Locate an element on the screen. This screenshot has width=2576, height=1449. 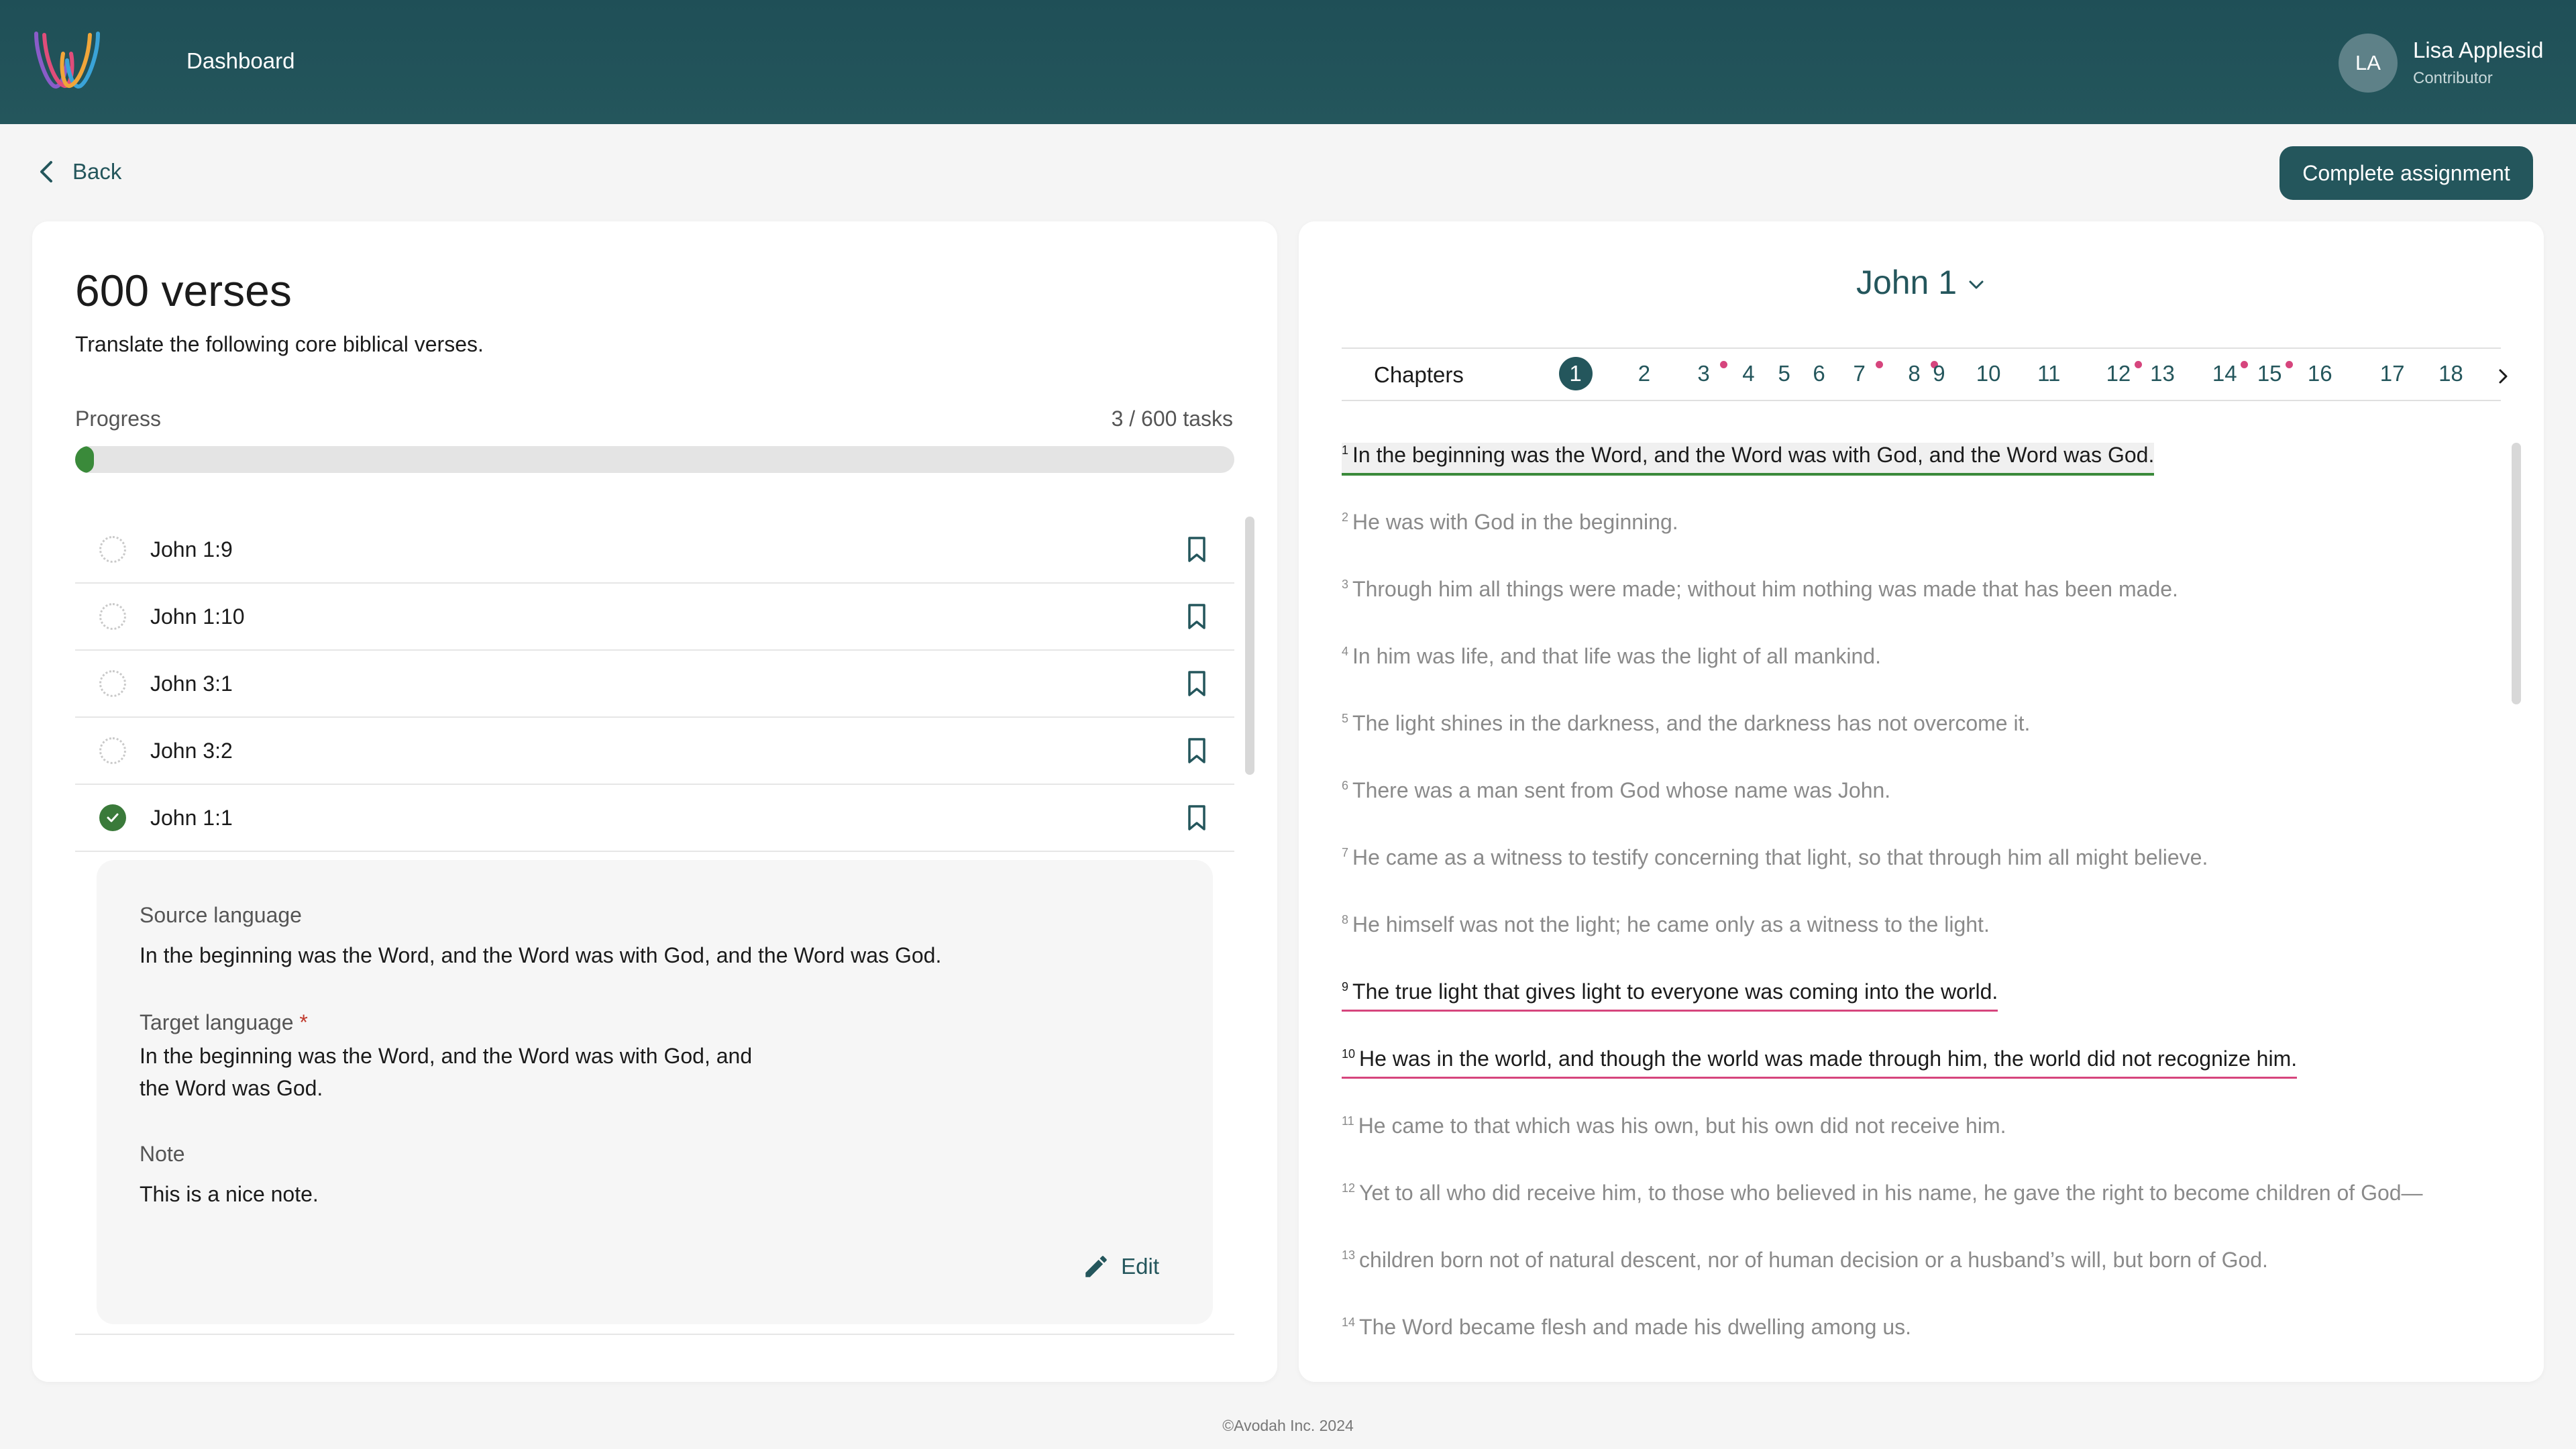
chapter-tab-7: 7 is located at coordinates (1863, 373).